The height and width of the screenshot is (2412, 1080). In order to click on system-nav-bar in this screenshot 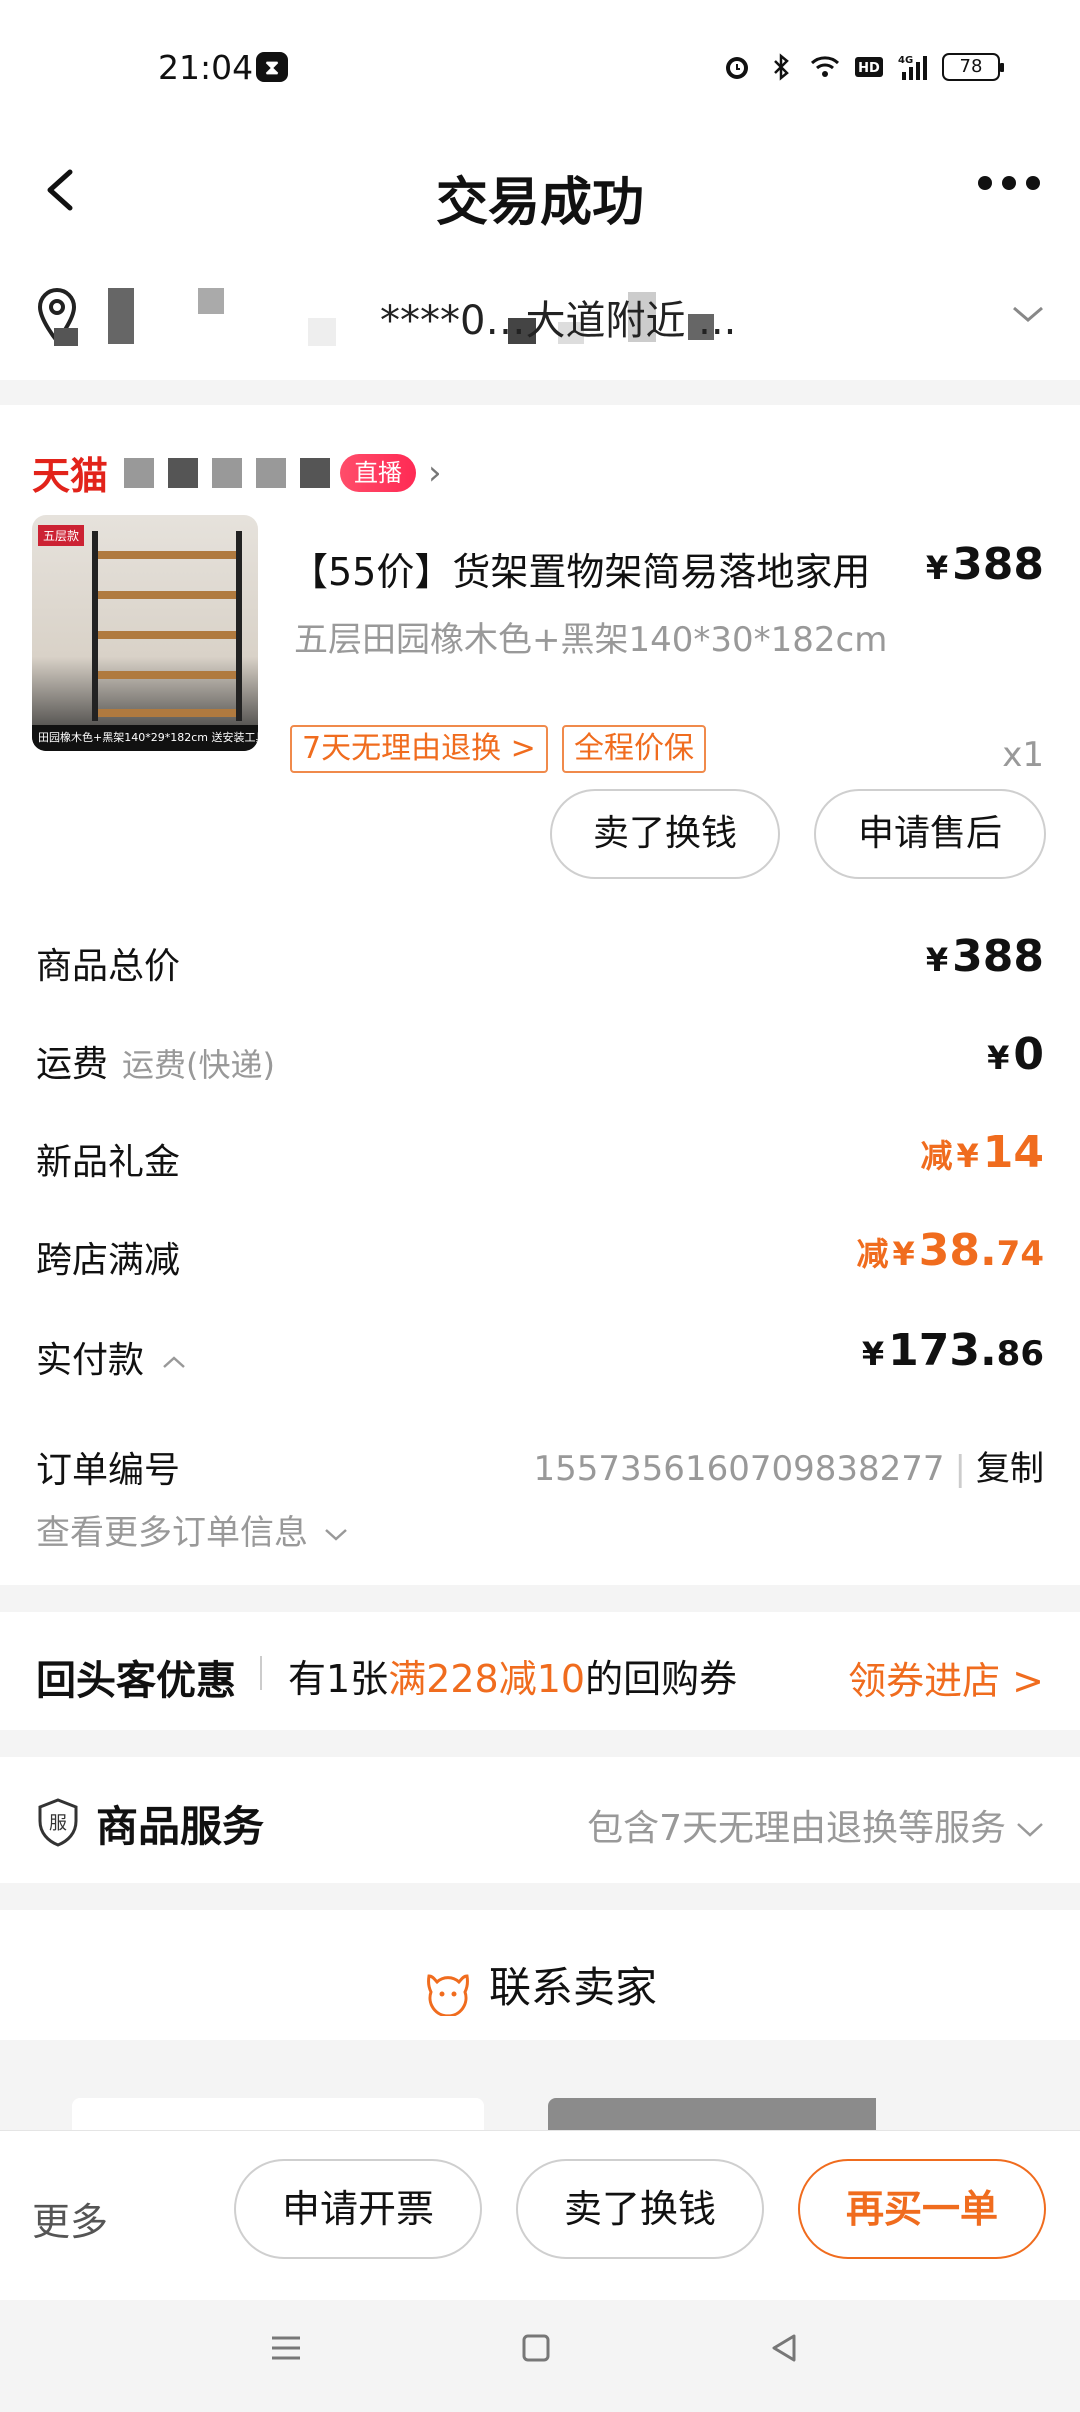, I will do `click(540, 2356)`.